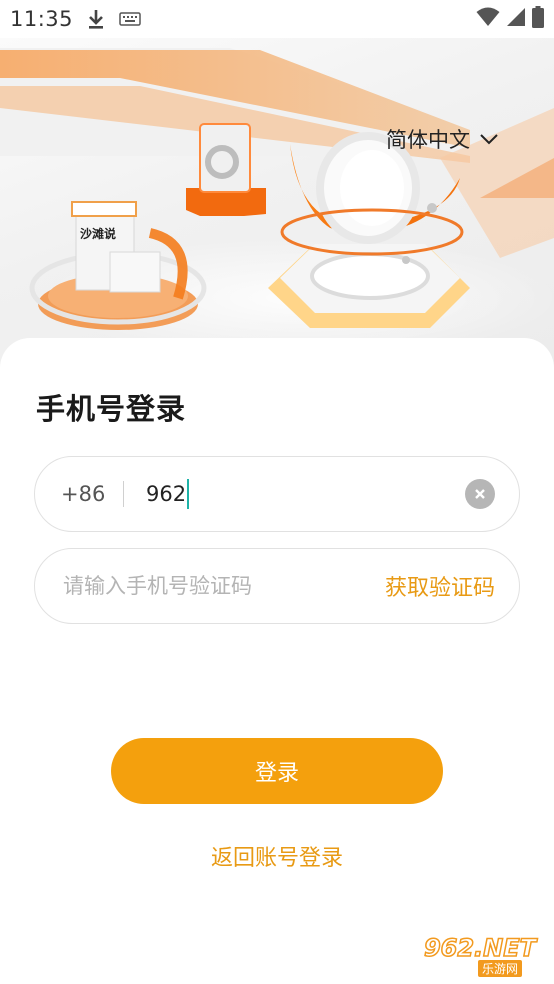 This screenshot has width=554, height=984. I want to click on text-caret, so click(188, 494).